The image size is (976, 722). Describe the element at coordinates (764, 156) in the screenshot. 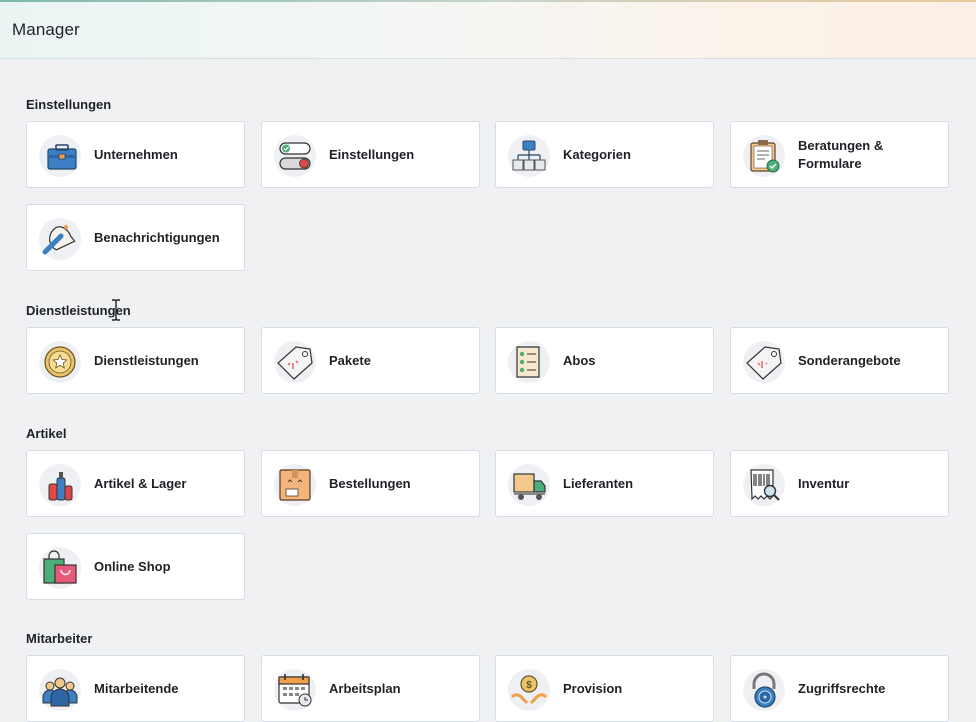

I see `clipboard-check-icon` at that location.